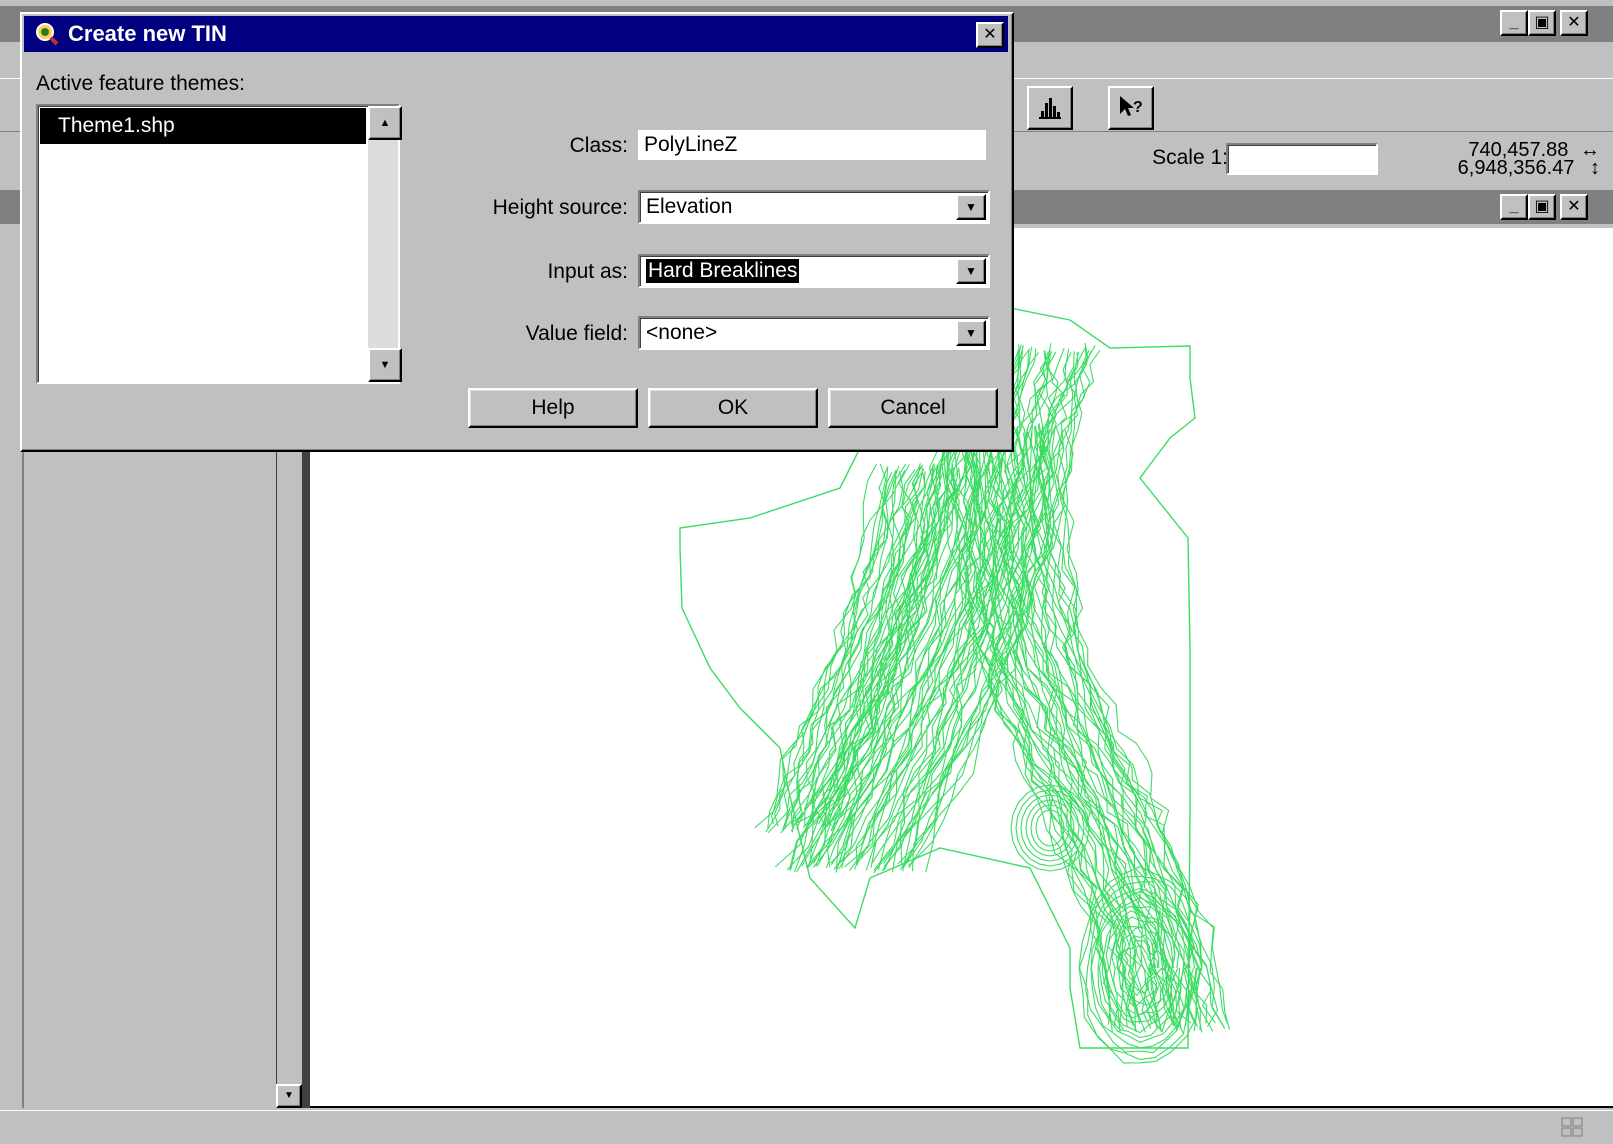  I want to click on help-pointer-button: ?, so click(1131, 108).